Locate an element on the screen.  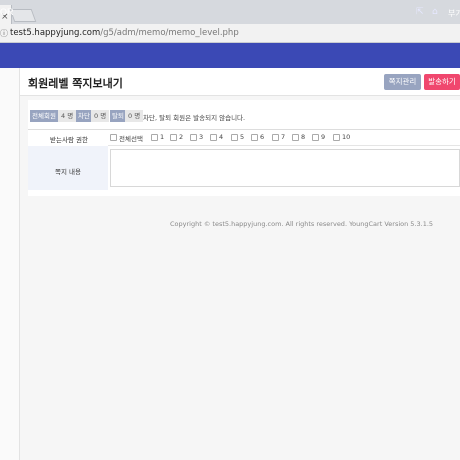
checkbox-label-all: 전체선택 is located at coordinates (131, 138).